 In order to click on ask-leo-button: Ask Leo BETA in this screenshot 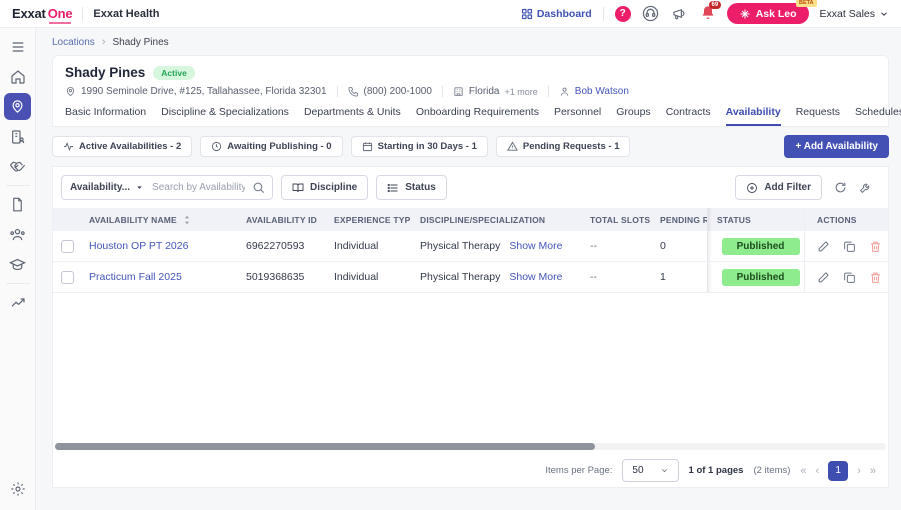, I will do `click(771, 12)`.